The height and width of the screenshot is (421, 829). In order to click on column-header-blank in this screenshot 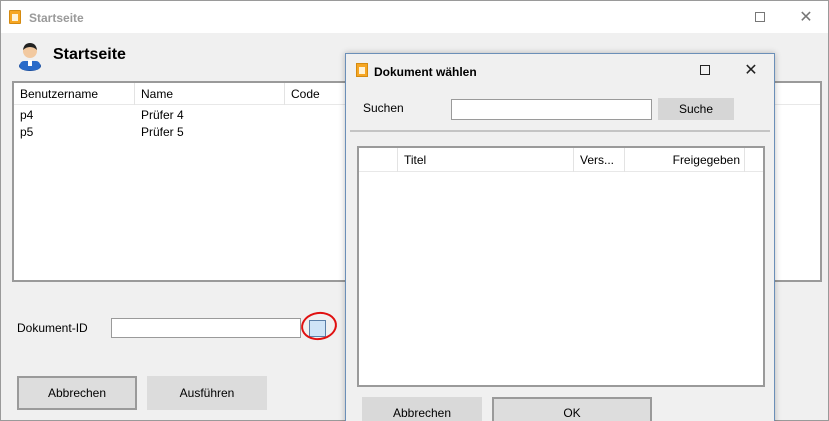, I will do `click(378, 160)`.